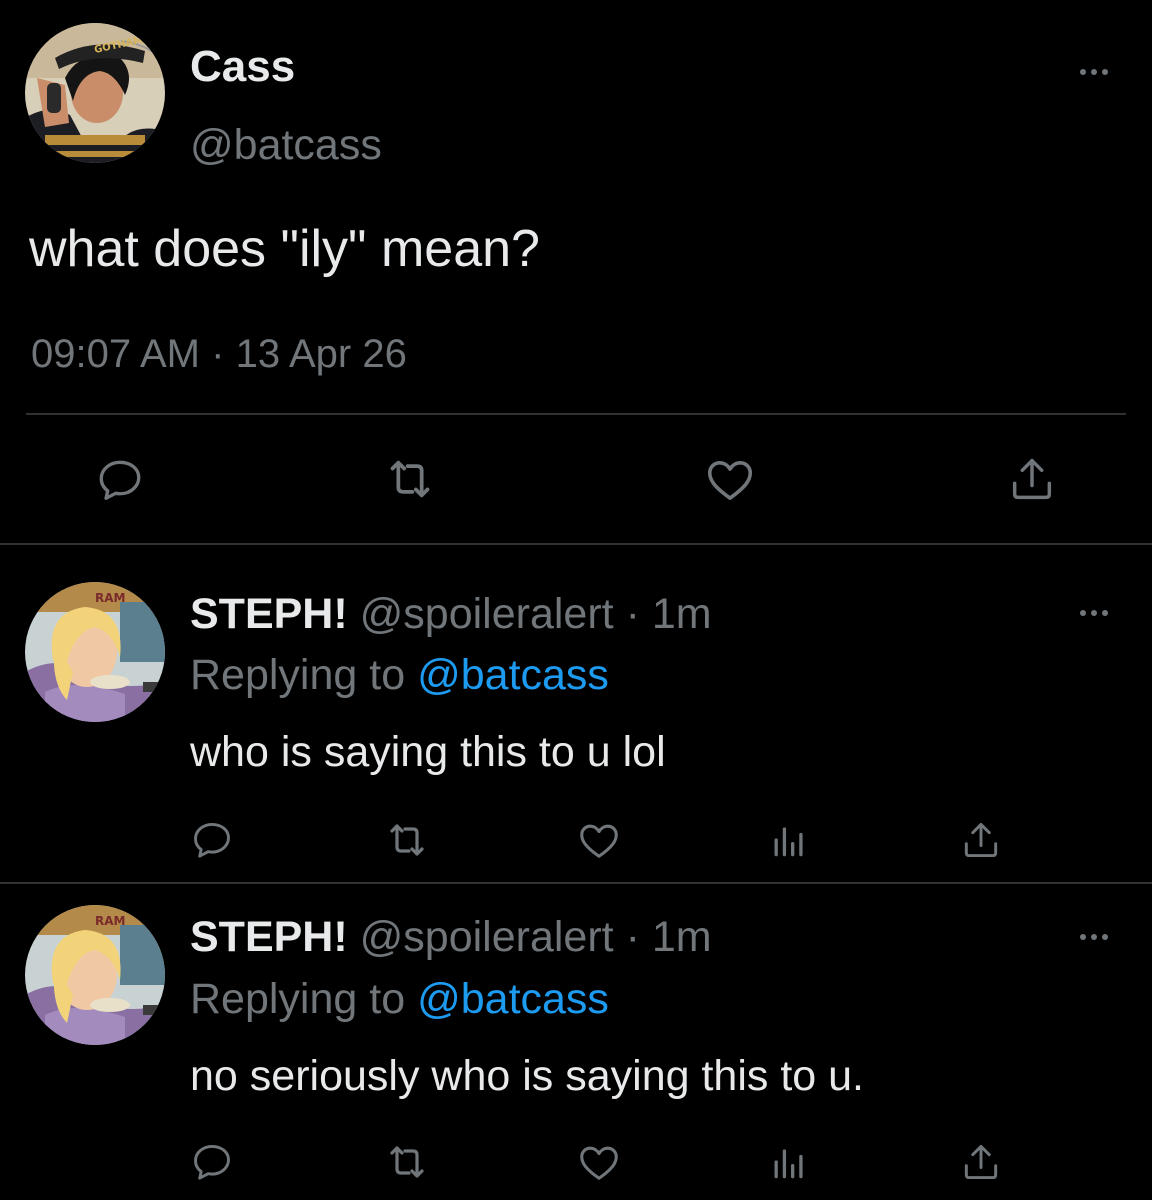  What do you see at coordinates (428, 752) in the screenshot?
I see `reply-text: who is saying this to u lol` at bounding box center [428, 752].